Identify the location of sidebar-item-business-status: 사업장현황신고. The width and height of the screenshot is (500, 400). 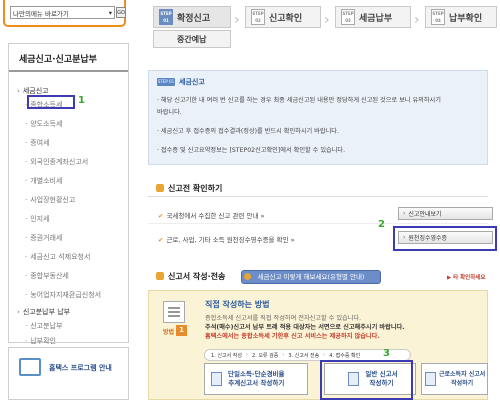
(50, 200).